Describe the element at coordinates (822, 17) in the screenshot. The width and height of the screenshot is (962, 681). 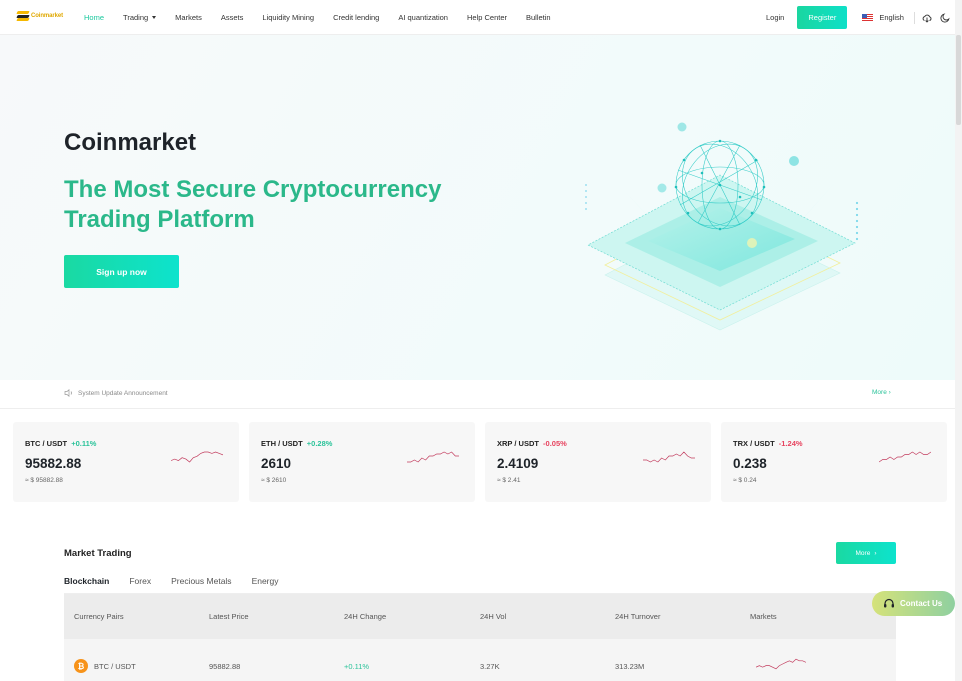
I see `register-button: Register` at that location.